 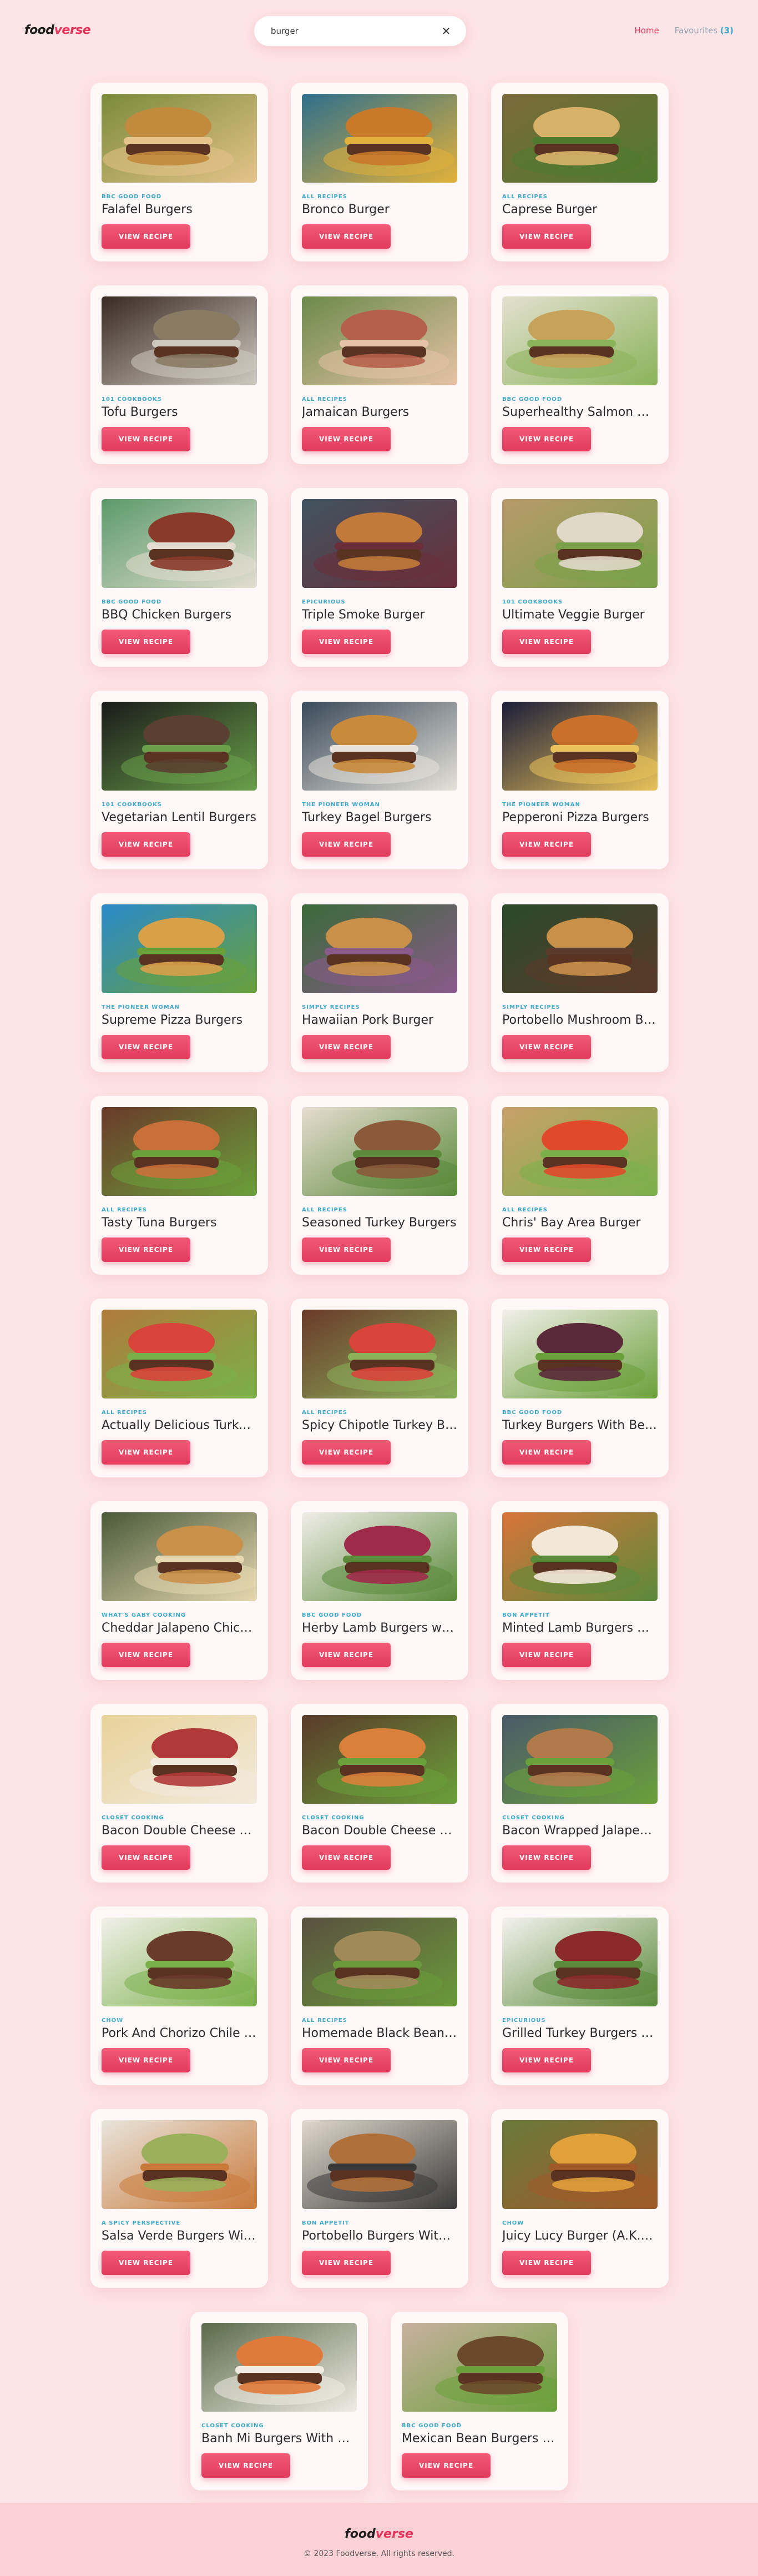 I want to click on recipe-card: Epicurious Triple Smoke Burger View Recipe, so click(x=379, y=577).